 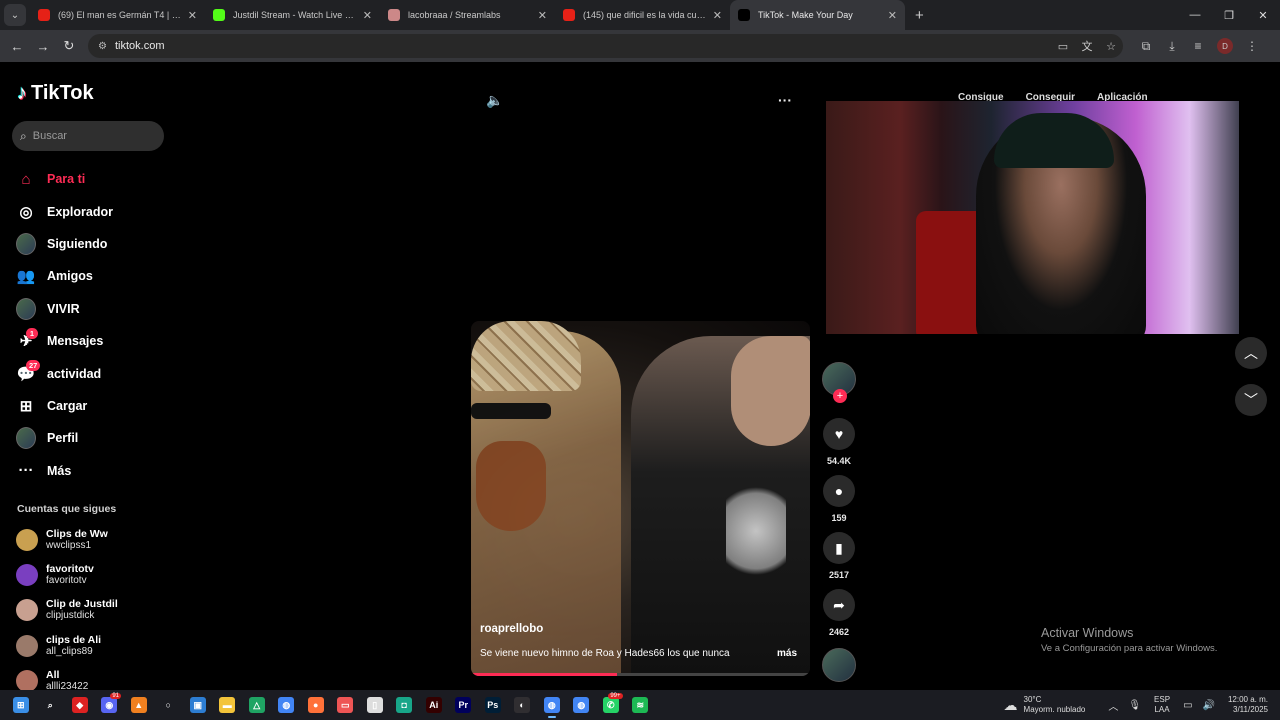 I want to click on cast-icon: ▭, so click(x=1063, y=46).